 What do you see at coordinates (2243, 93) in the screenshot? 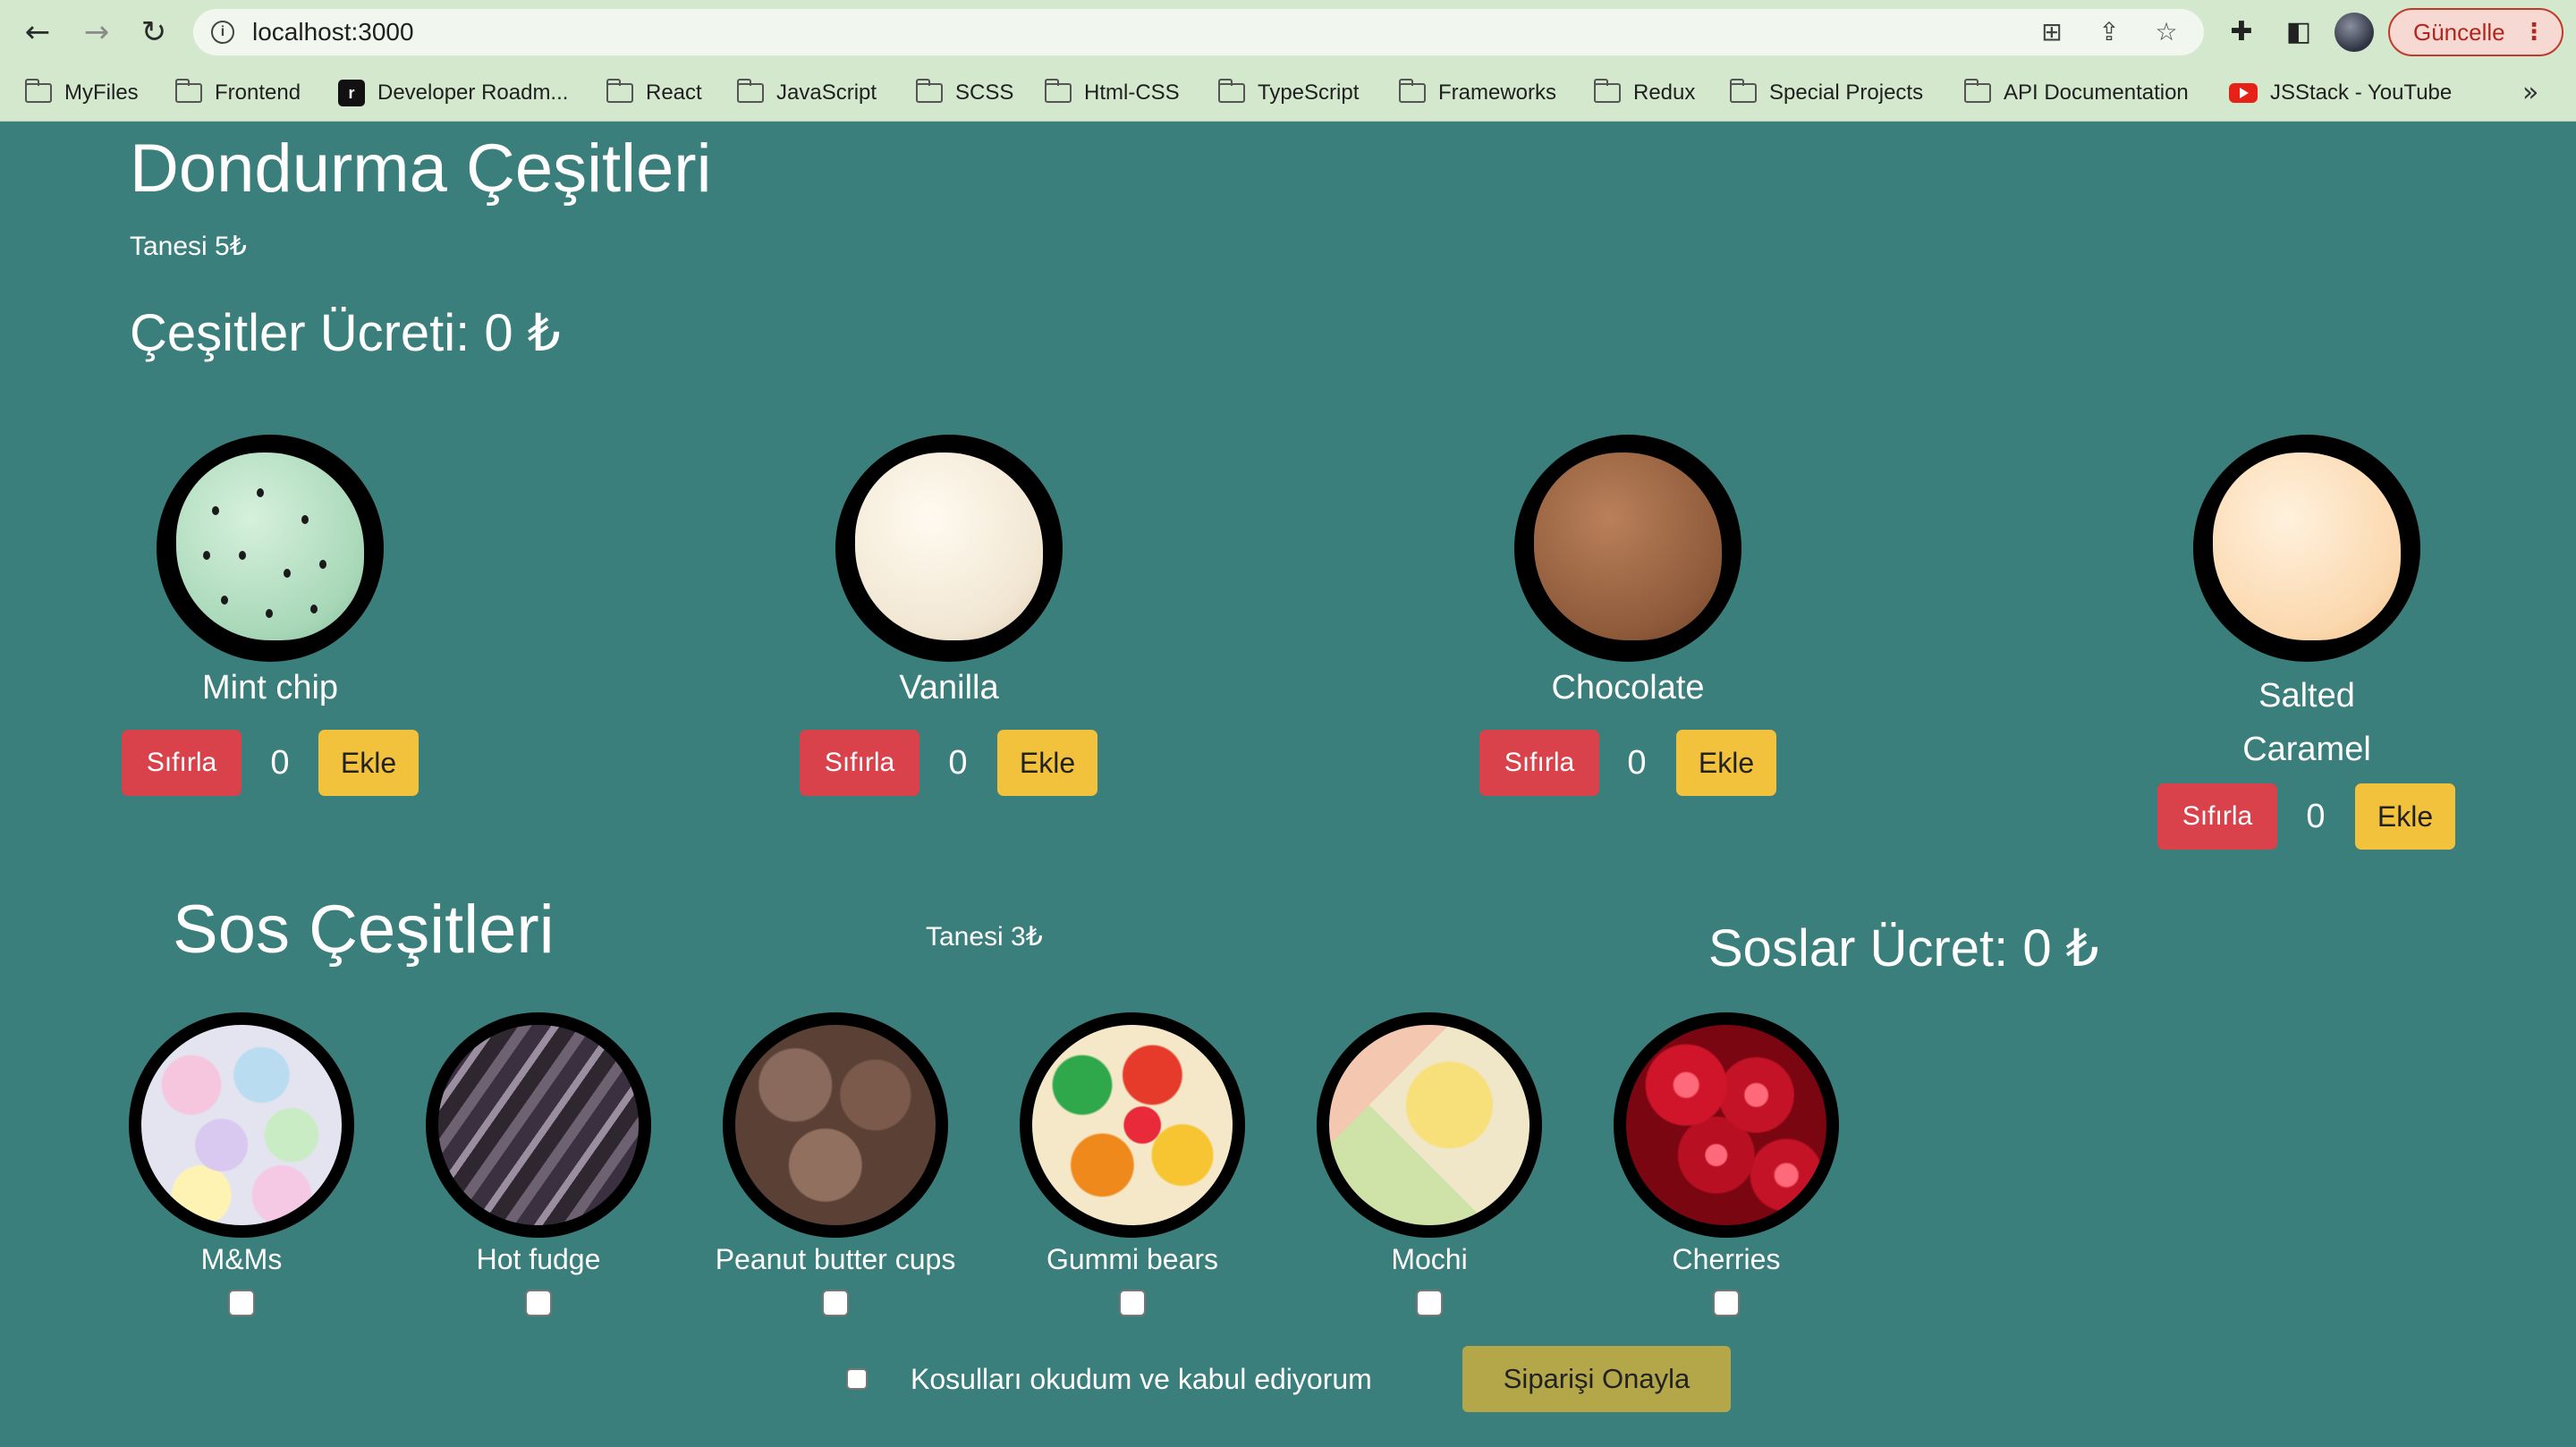
I see `youtube-icon` at bounding box center [2243, 93].